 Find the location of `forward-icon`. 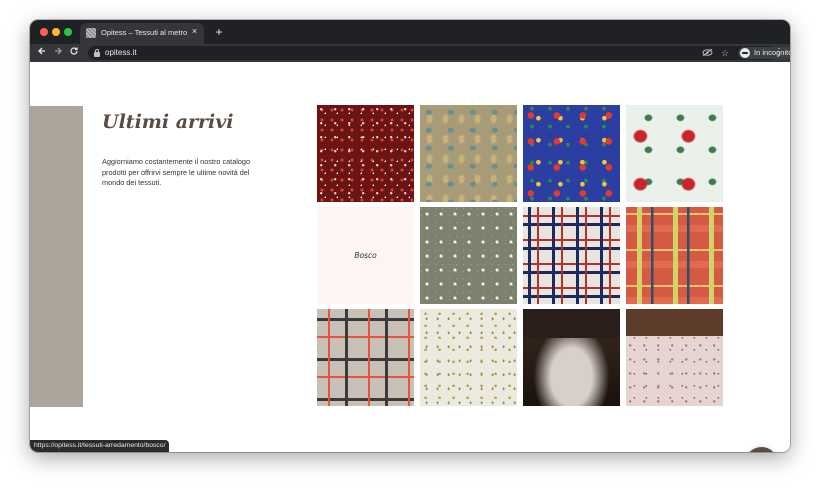

forward-icon is located at coordinates (58, 53).